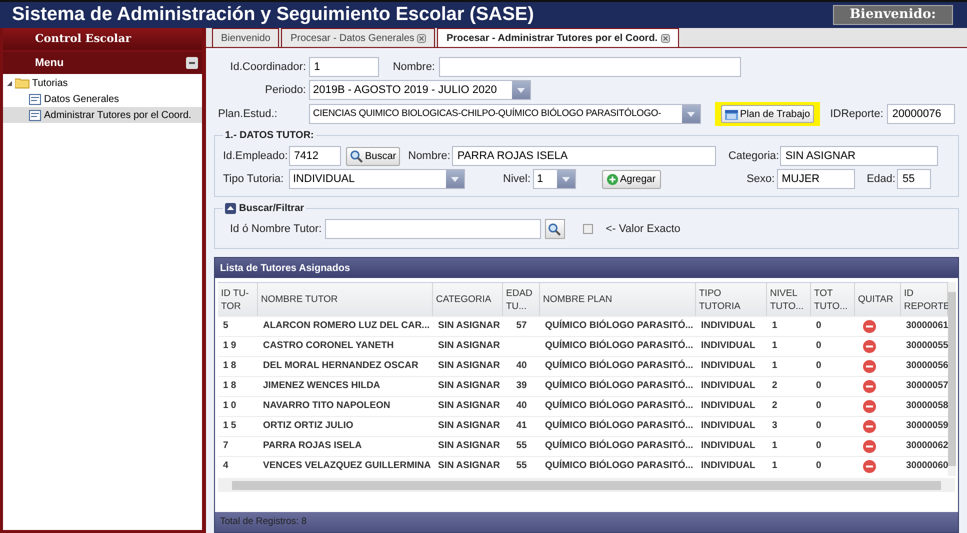 This screenshot has height=533, width=967. What do you see at coordinates (952, 379) in the screenshot?
I see `vertical-scrollbar` at bounding box center [952, 379].